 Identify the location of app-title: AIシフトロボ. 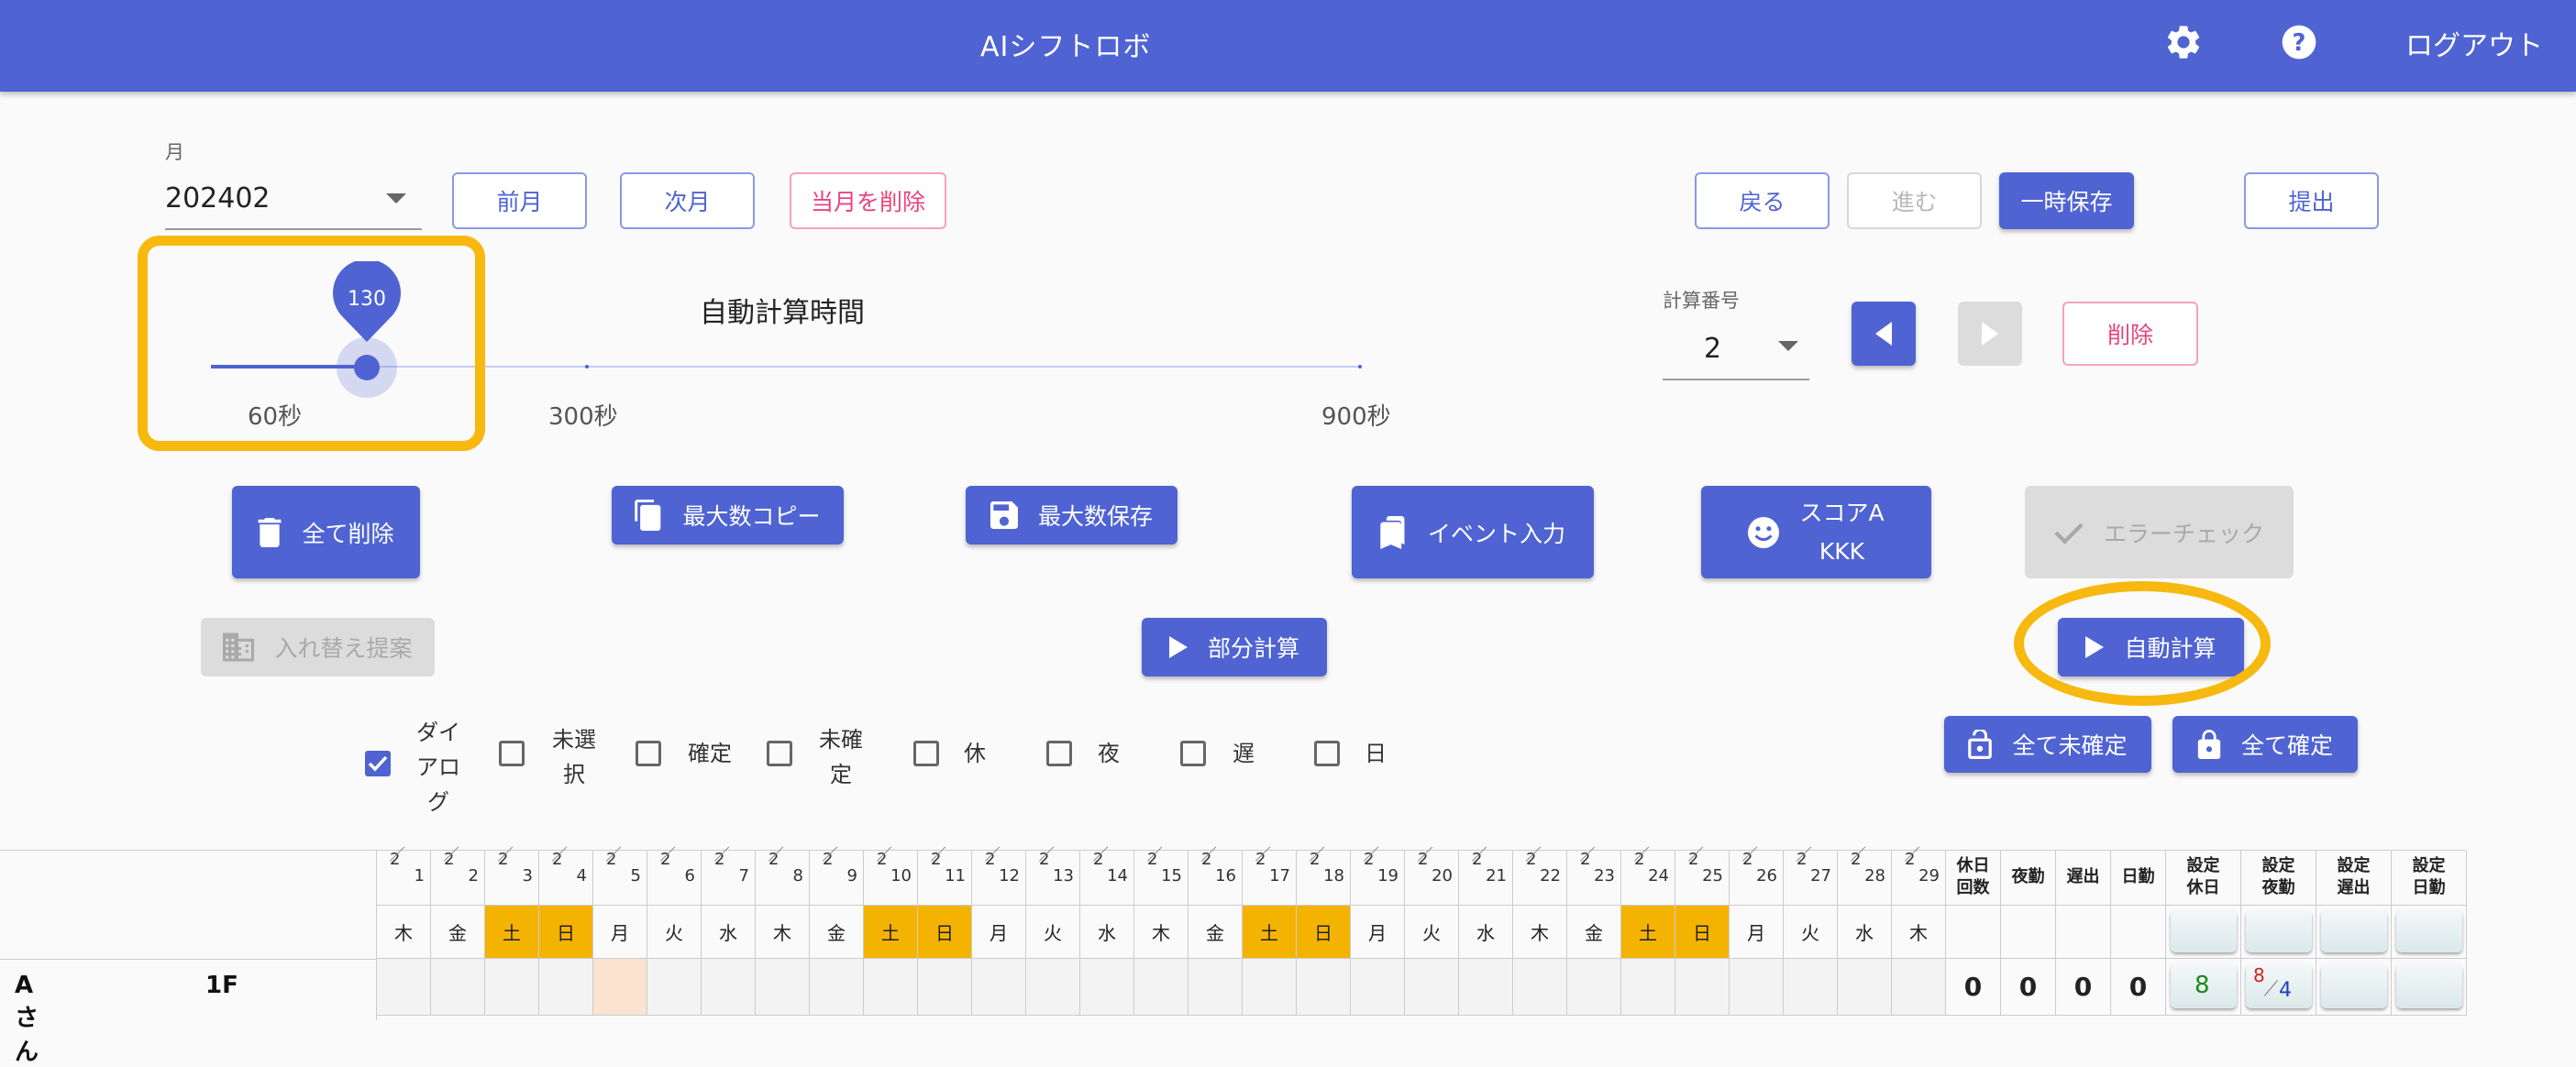
(1066, 47).